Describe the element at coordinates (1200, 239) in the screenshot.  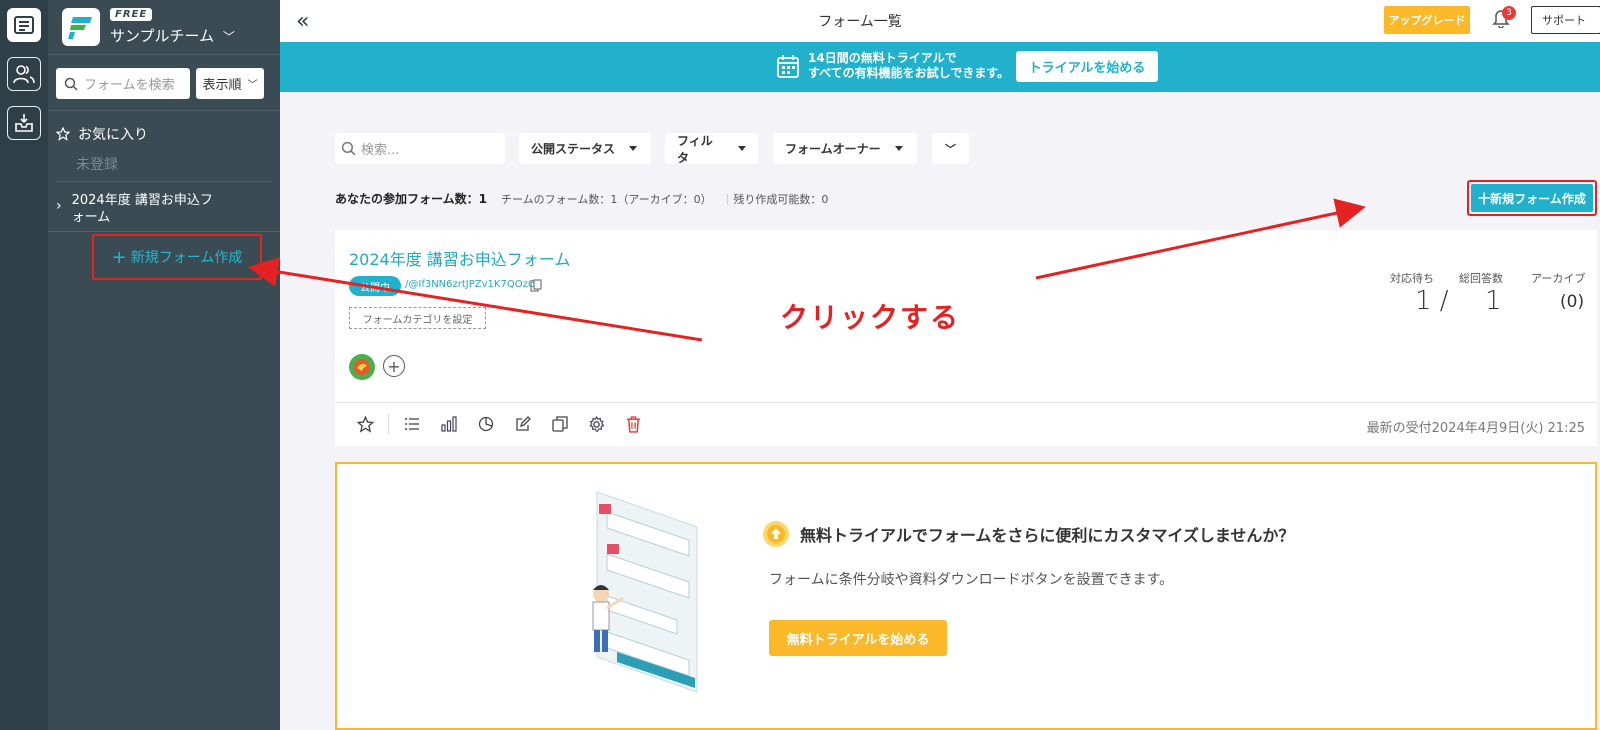
I see `arrow-to-new-form-button` at that location.